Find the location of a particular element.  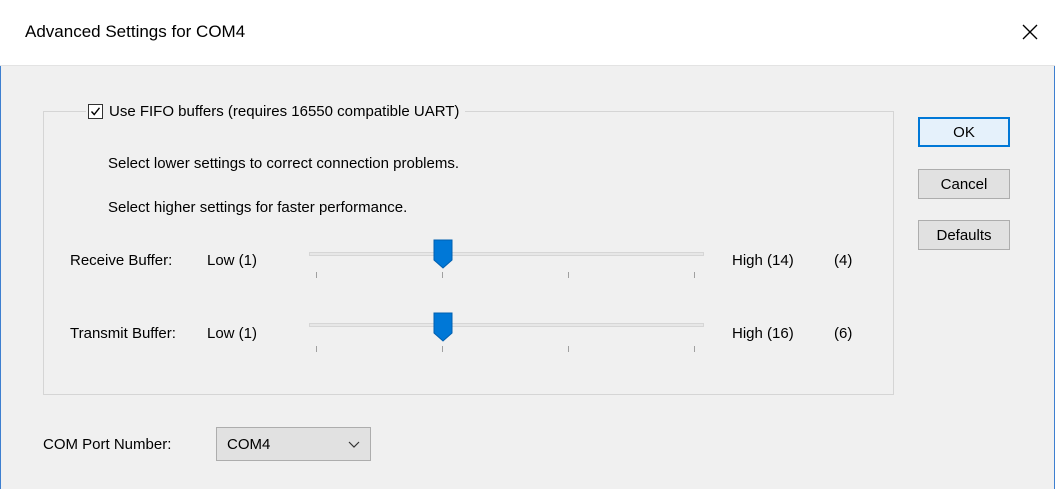

title-bar: Advanced Settings for COM4 is located at coordinates (527, 33).